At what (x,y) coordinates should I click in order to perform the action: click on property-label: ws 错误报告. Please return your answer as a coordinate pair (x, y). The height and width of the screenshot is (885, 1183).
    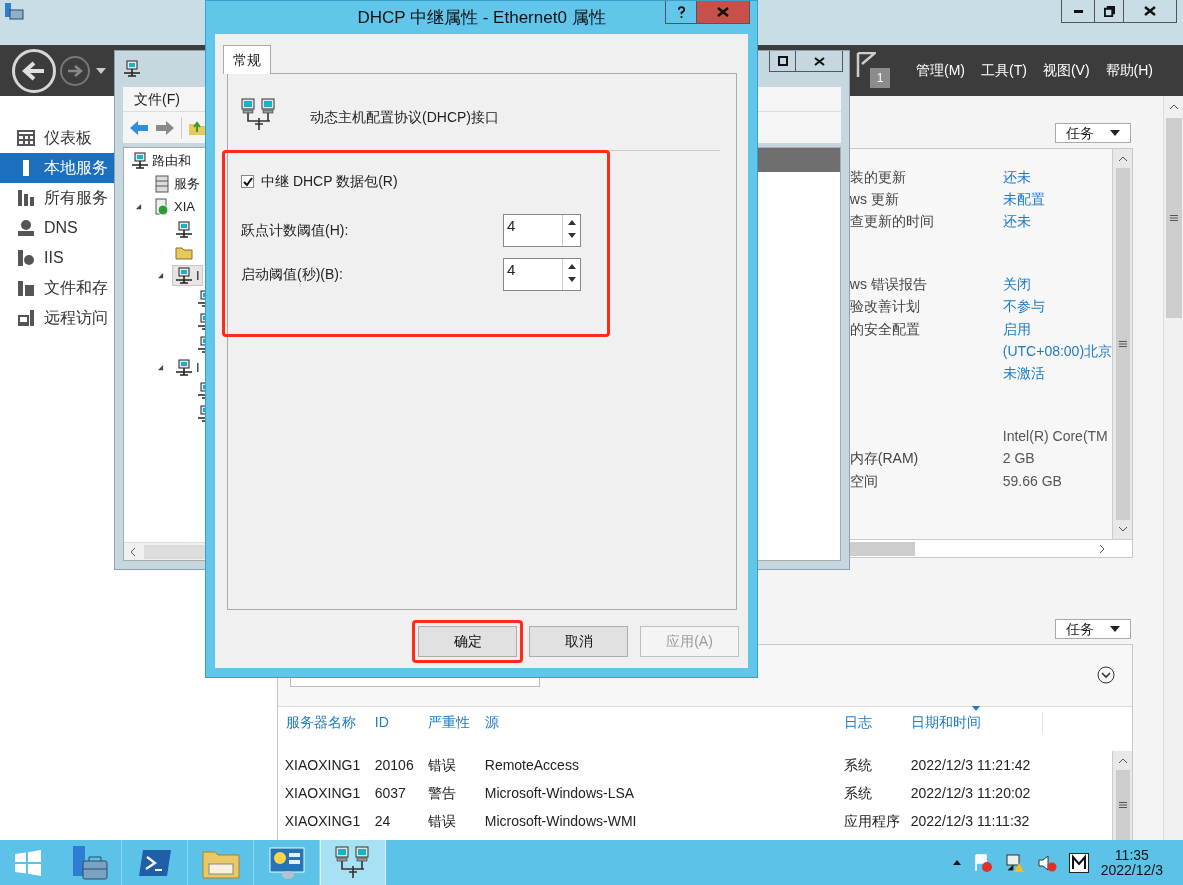
    Looking at the image, I should click on (888, 283).